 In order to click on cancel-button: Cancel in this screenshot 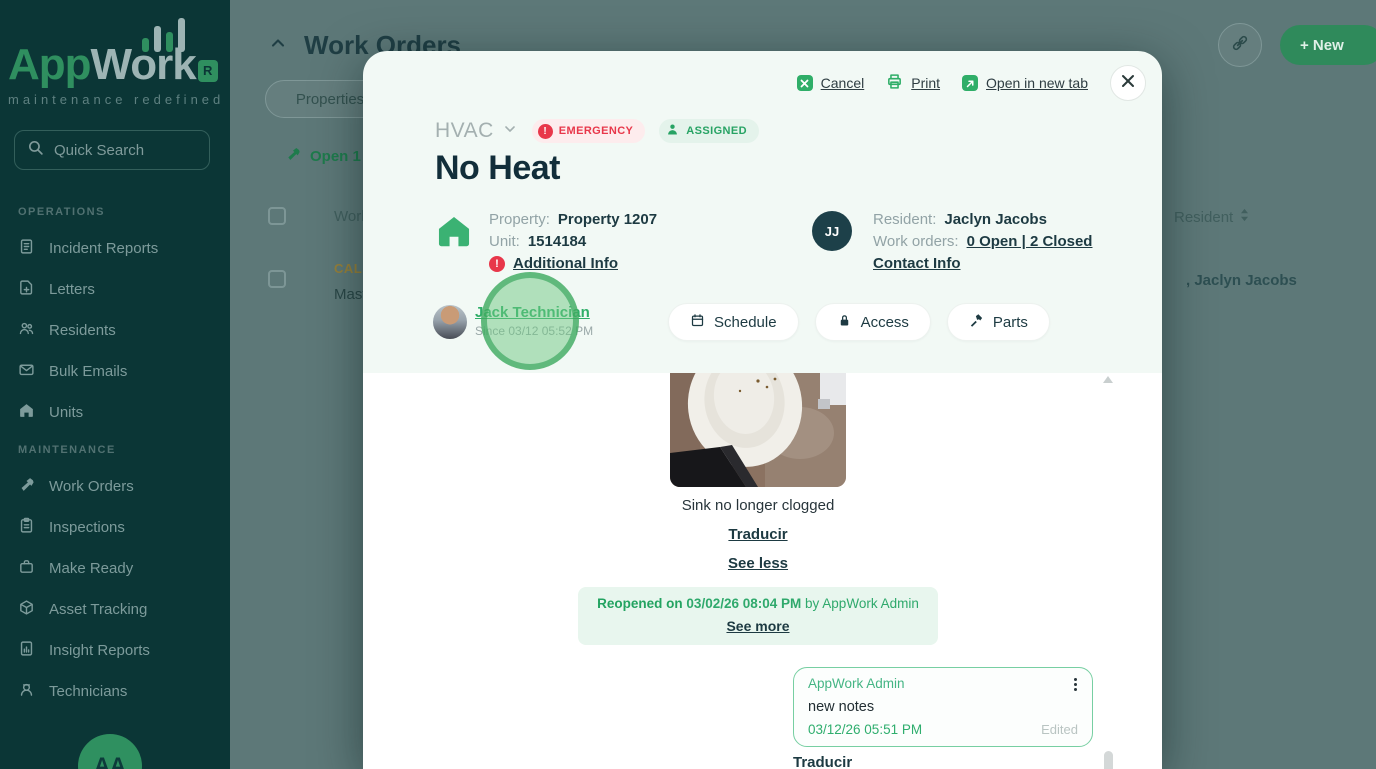, I will do `click(830, 83)`.